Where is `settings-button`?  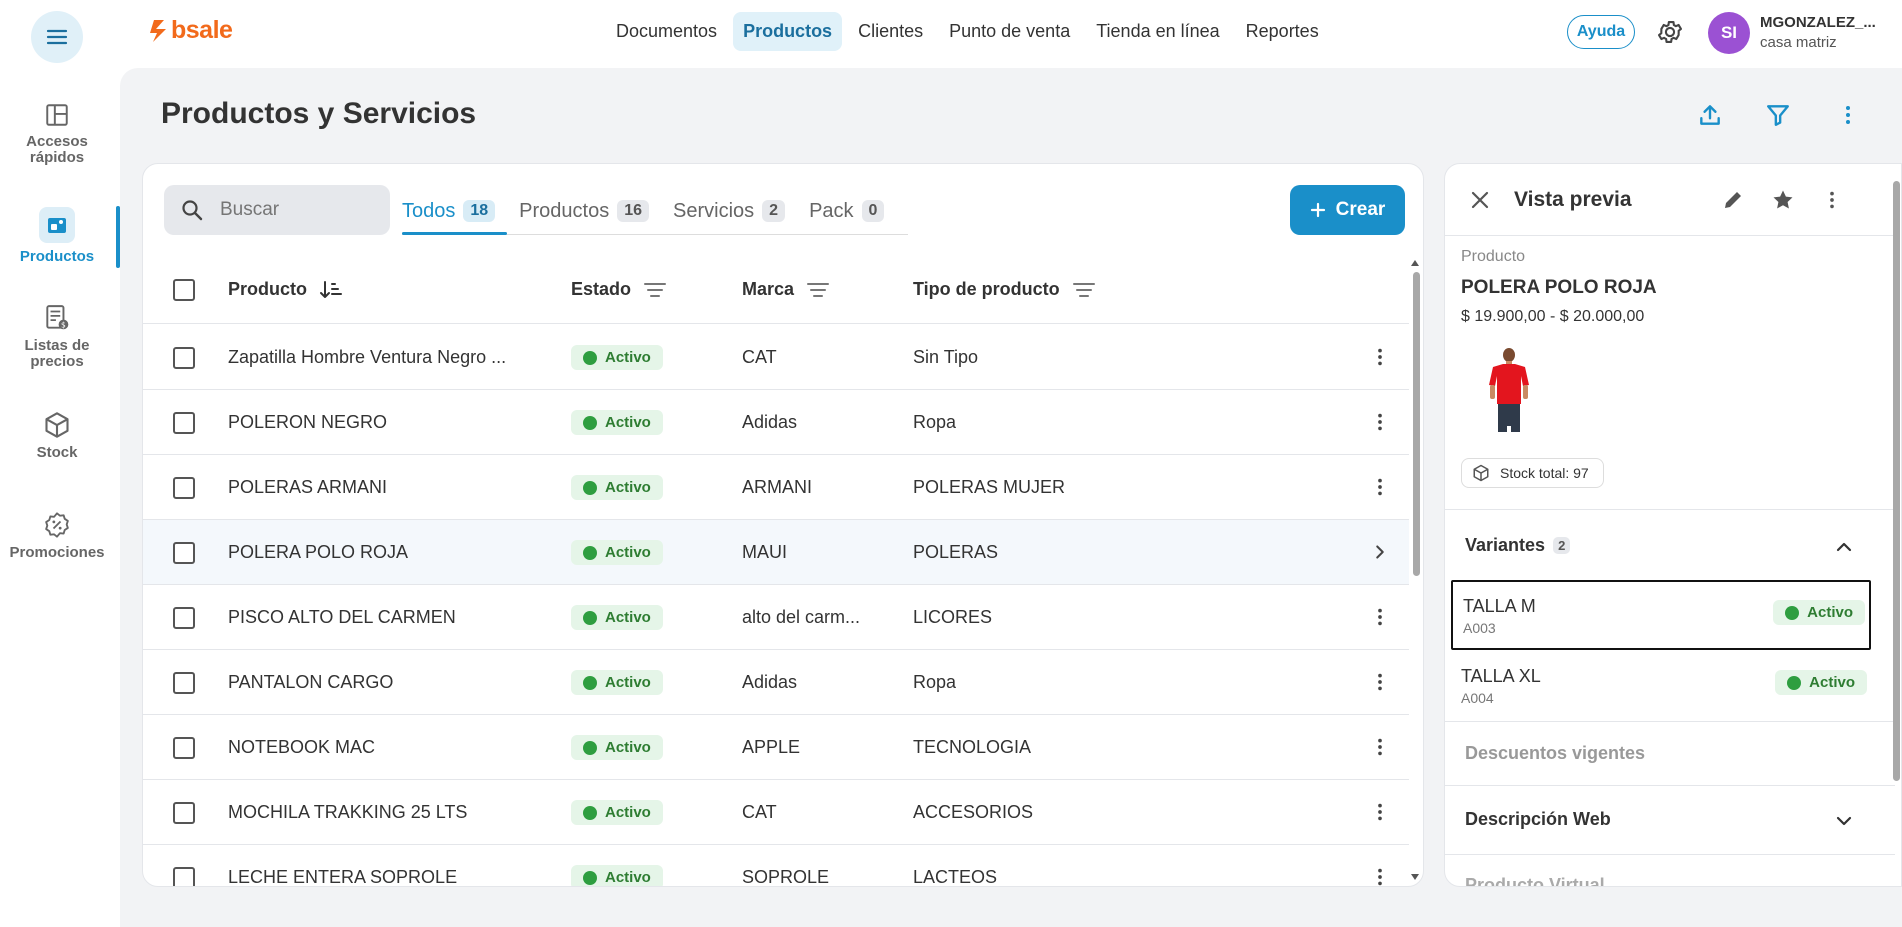
settings-button is located at coordinates (1670, 32).